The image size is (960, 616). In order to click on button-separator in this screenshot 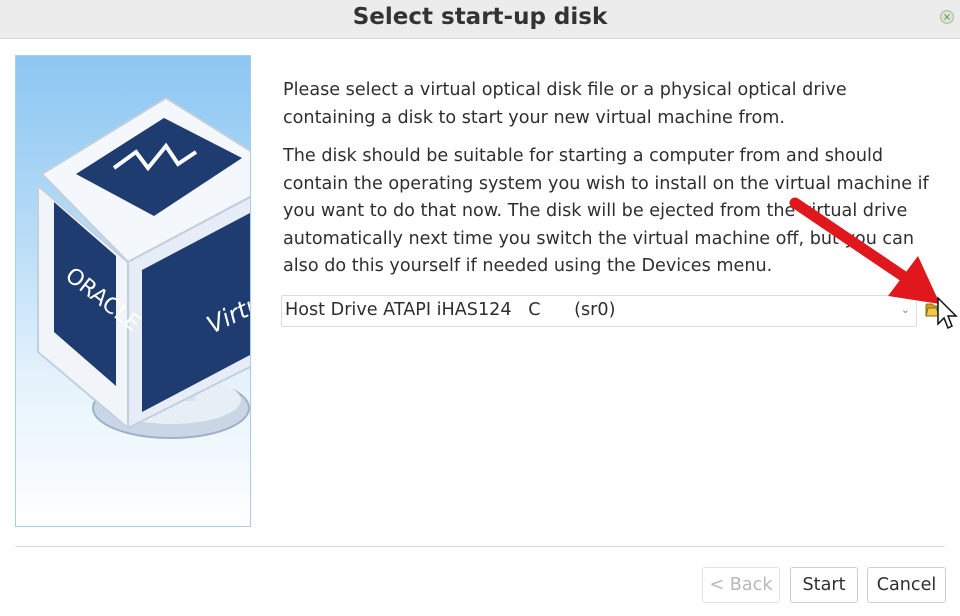, I will do `click(480, 546)`.